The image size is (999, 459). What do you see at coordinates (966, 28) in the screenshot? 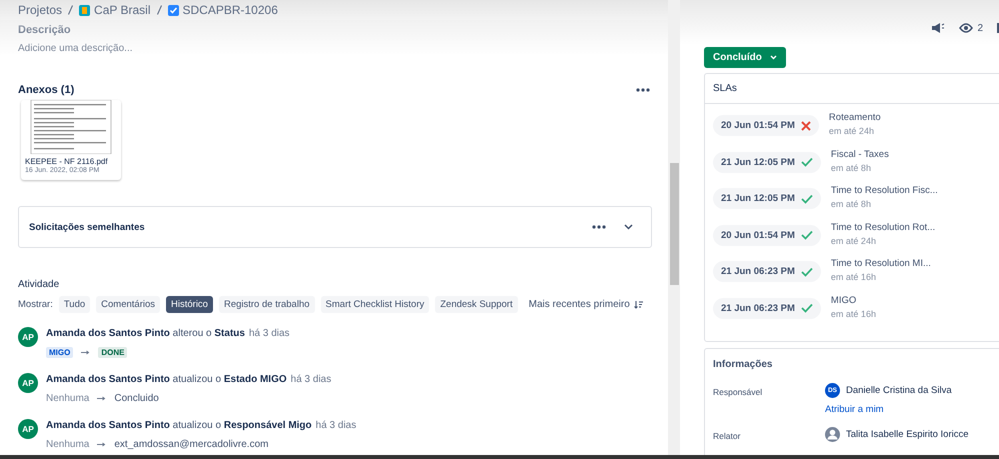
I see `eye-icon` at bounding box center [966, 28].